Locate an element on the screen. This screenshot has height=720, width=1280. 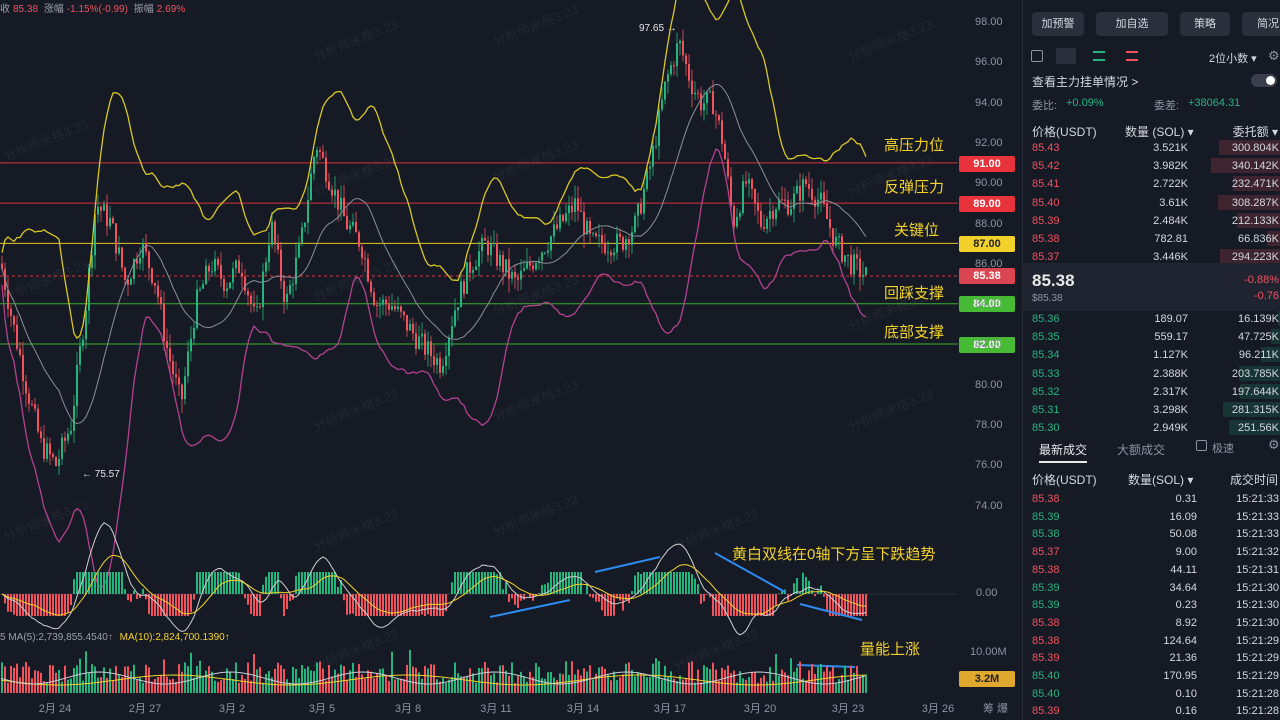
bid-row: 85.32 2.317K 197.644K is located at coordinates (1151, 391).